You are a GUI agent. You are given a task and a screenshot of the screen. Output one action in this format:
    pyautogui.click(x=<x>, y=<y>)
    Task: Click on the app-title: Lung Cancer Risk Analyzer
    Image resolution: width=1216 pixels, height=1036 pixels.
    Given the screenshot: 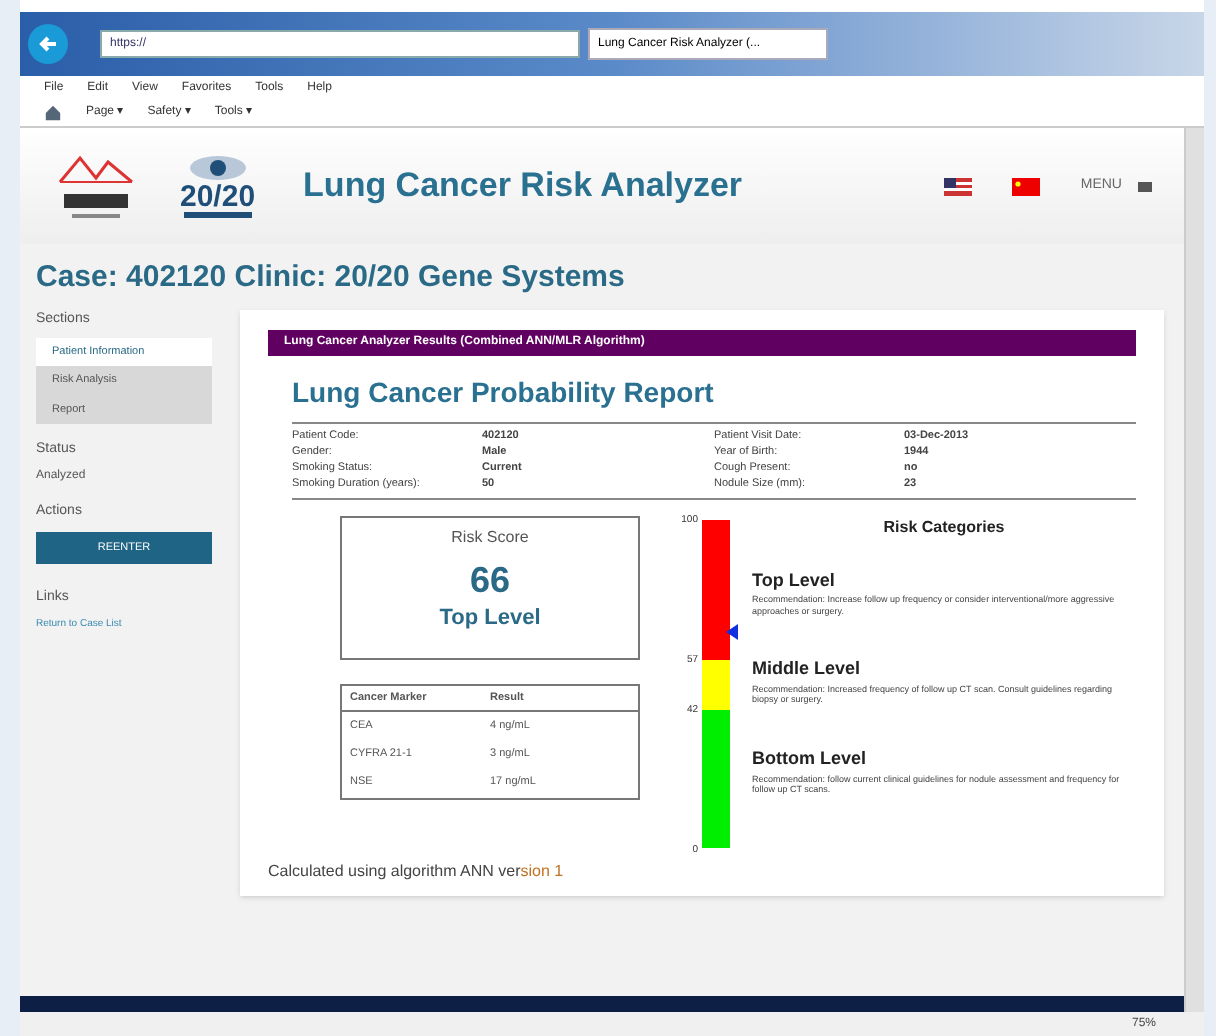 What is the action you would take?
    pyautogui.click(x=523, y=186)
    